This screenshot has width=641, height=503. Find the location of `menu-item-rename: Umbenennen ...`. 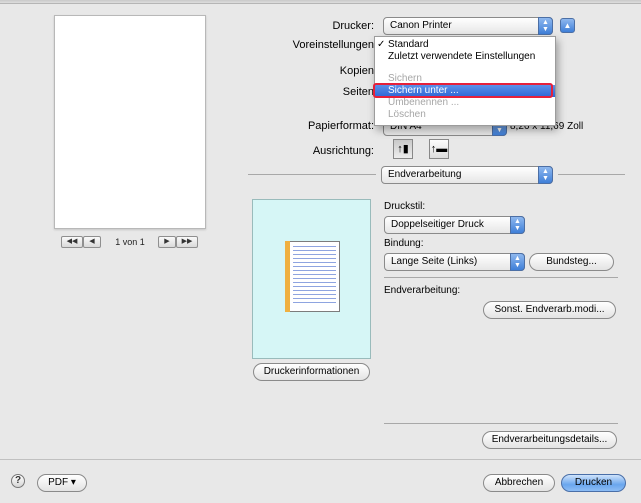

menu-item-rename: Umbenennen ... is located at coordinates (465, 103).